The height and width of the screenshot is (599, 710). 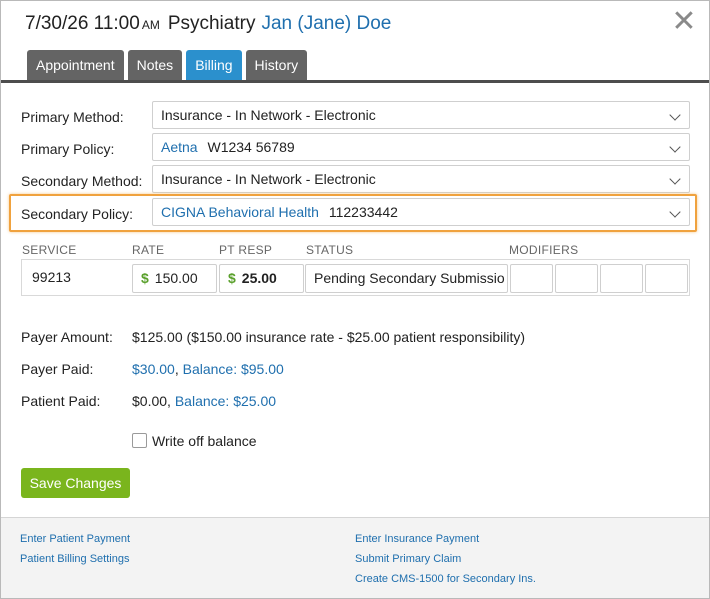 What do you see at coordinates (355, 81) in the screenshot?
I see `header-divider` at bounding box center [355, 81].